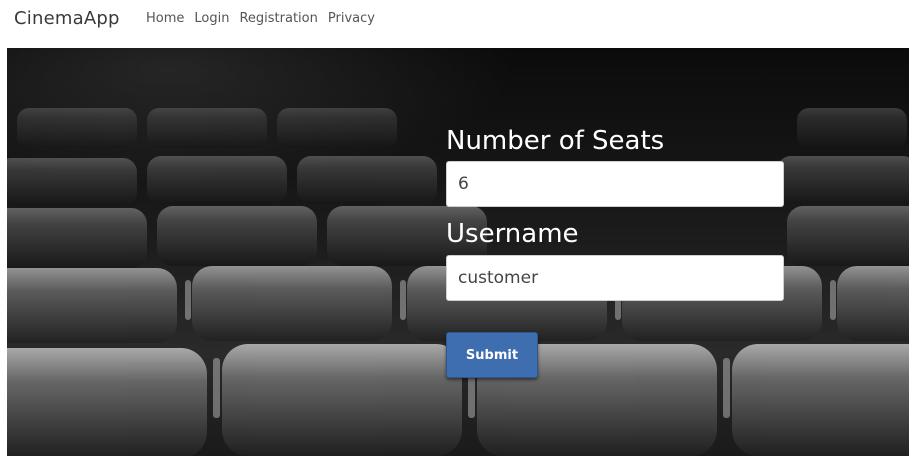  I want to click on seats-label: Number of Seats, so click(555, 141).